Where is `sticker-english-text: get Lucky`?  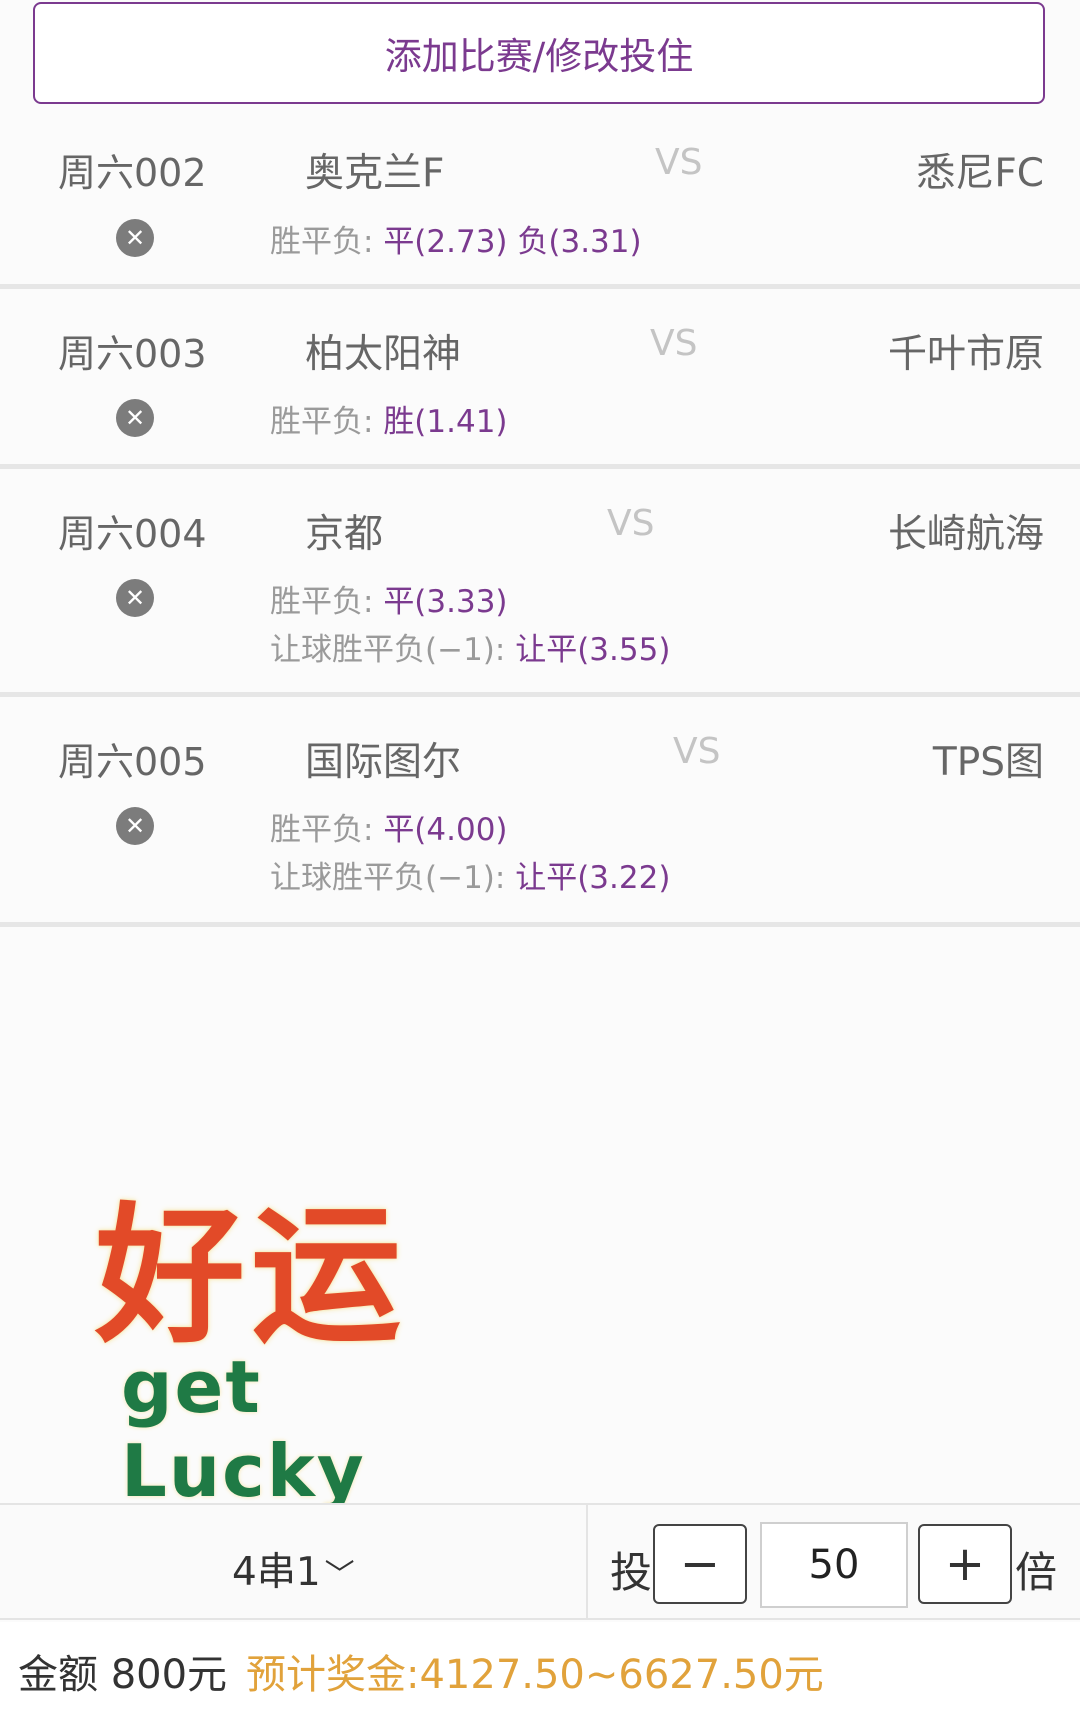 sticker-english-text: get Lucky is located at coordinates (243, 1429).